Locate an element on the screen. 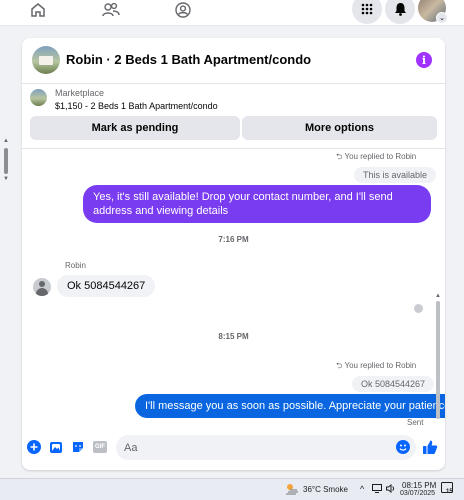 The width and height of the screenshot is (464, 500). sender-name: Robin is located at coordinates (75, 265).